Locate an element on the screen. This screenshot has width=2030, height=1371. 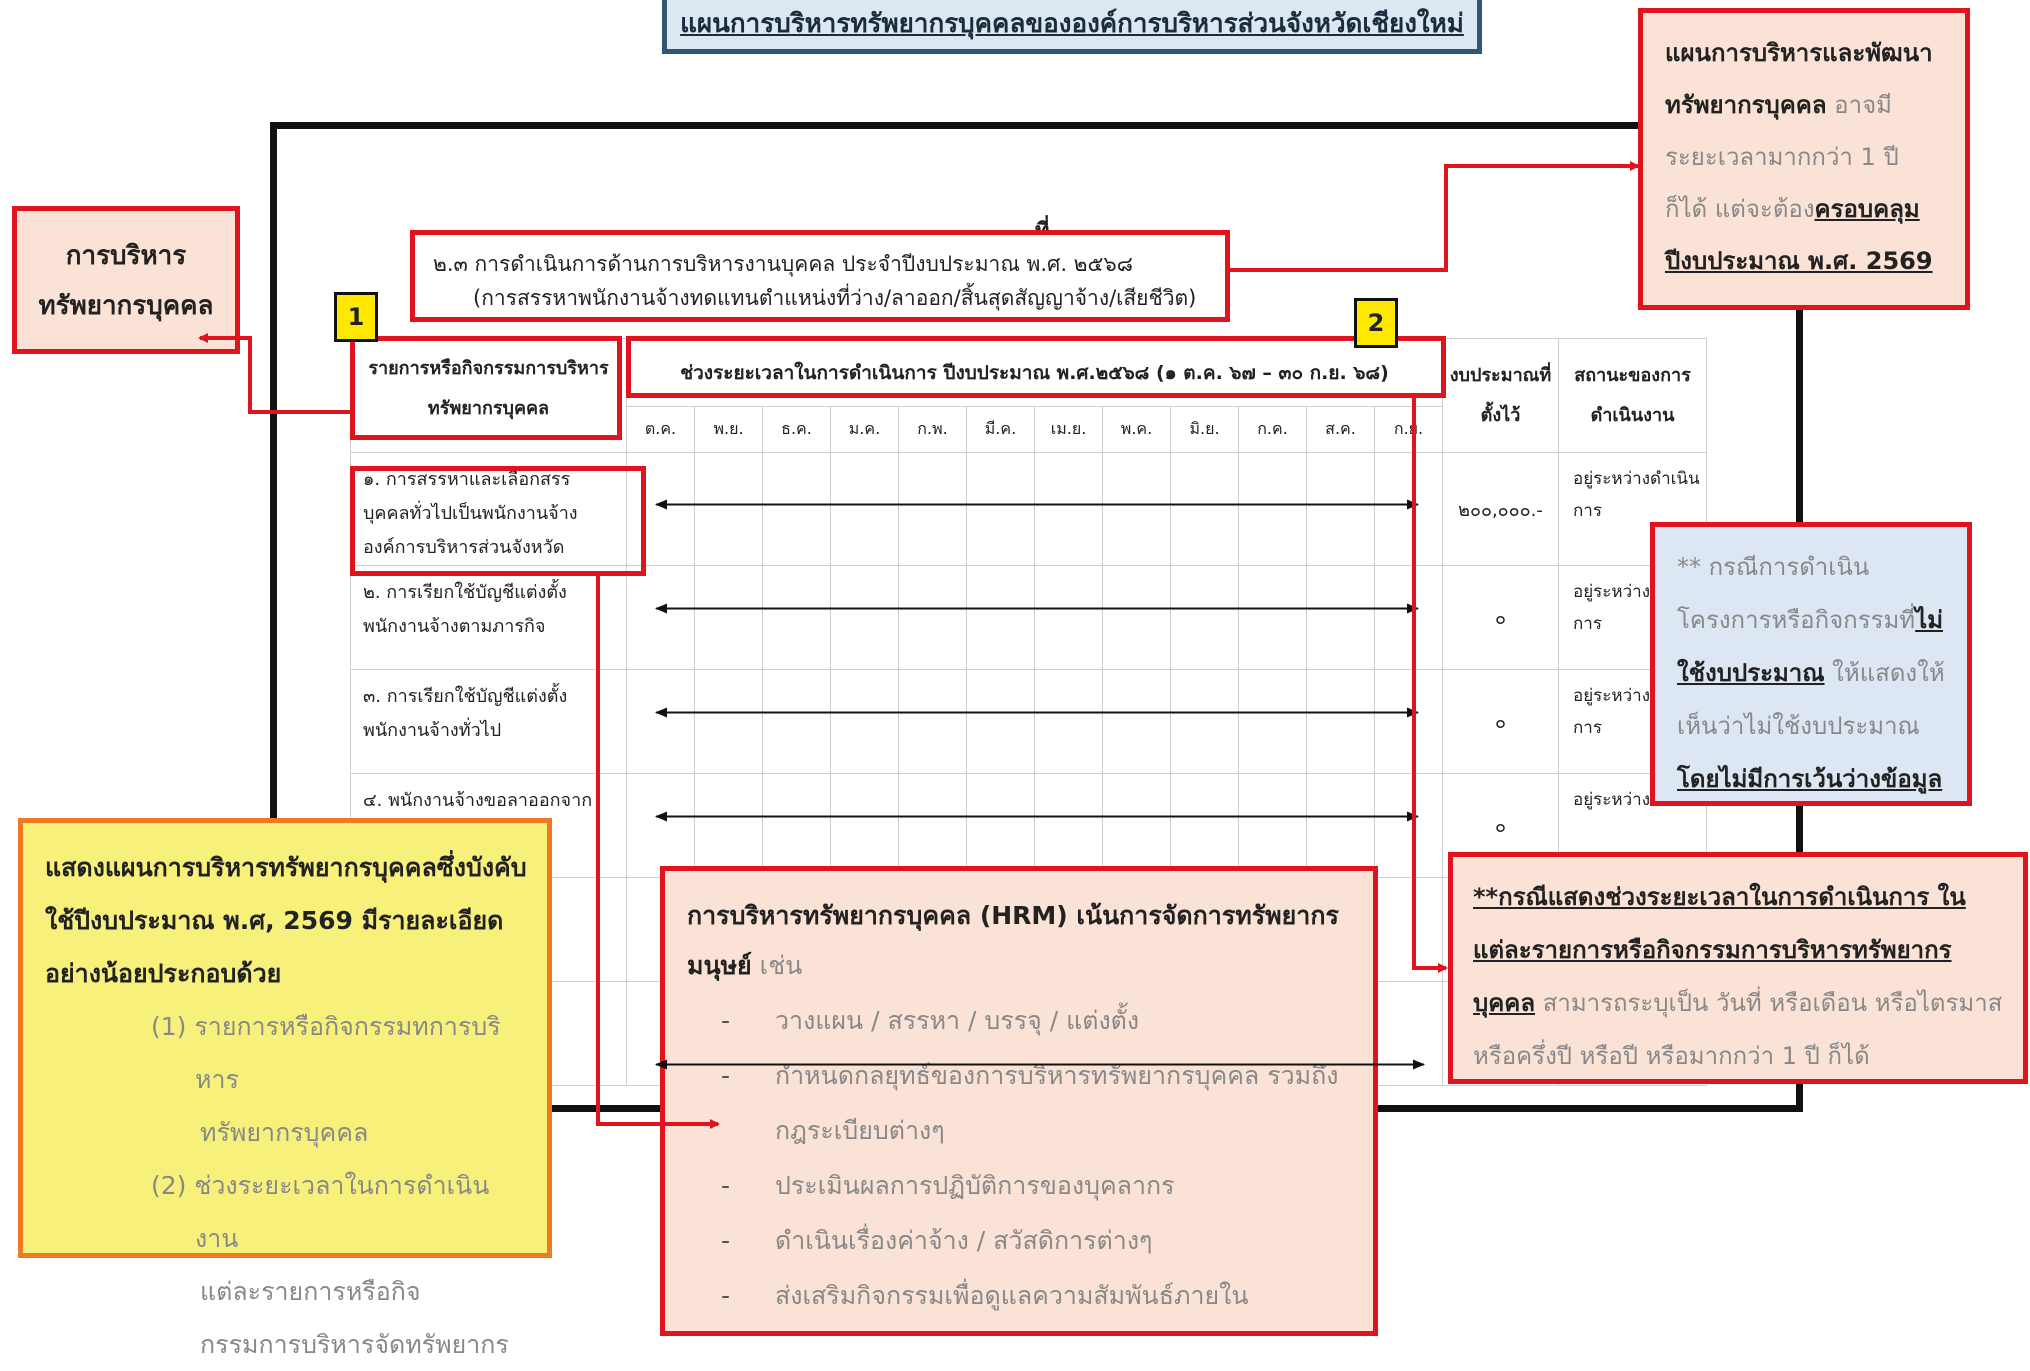
month-header: พ.ย. is located at coordinates (728, 429).